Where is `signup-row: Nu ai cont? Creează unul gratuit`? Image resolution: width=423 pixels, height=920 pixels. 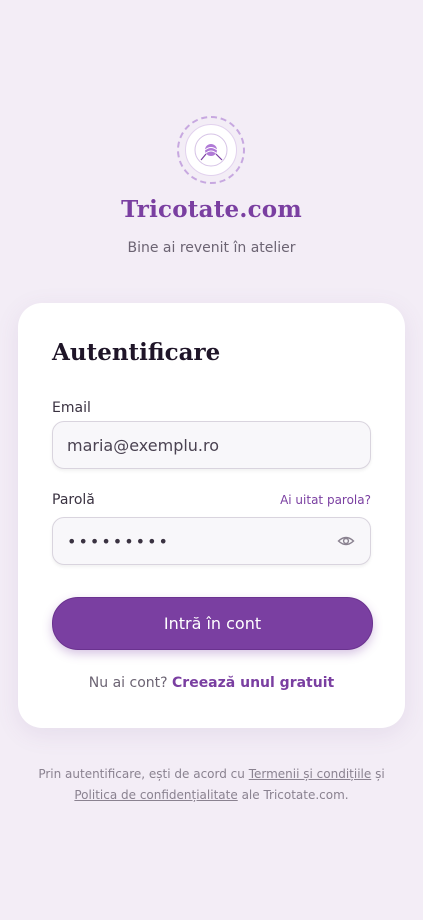 signup-row: Nu ai cont? Creează unul gratuit is located at coordinates (211, 683).